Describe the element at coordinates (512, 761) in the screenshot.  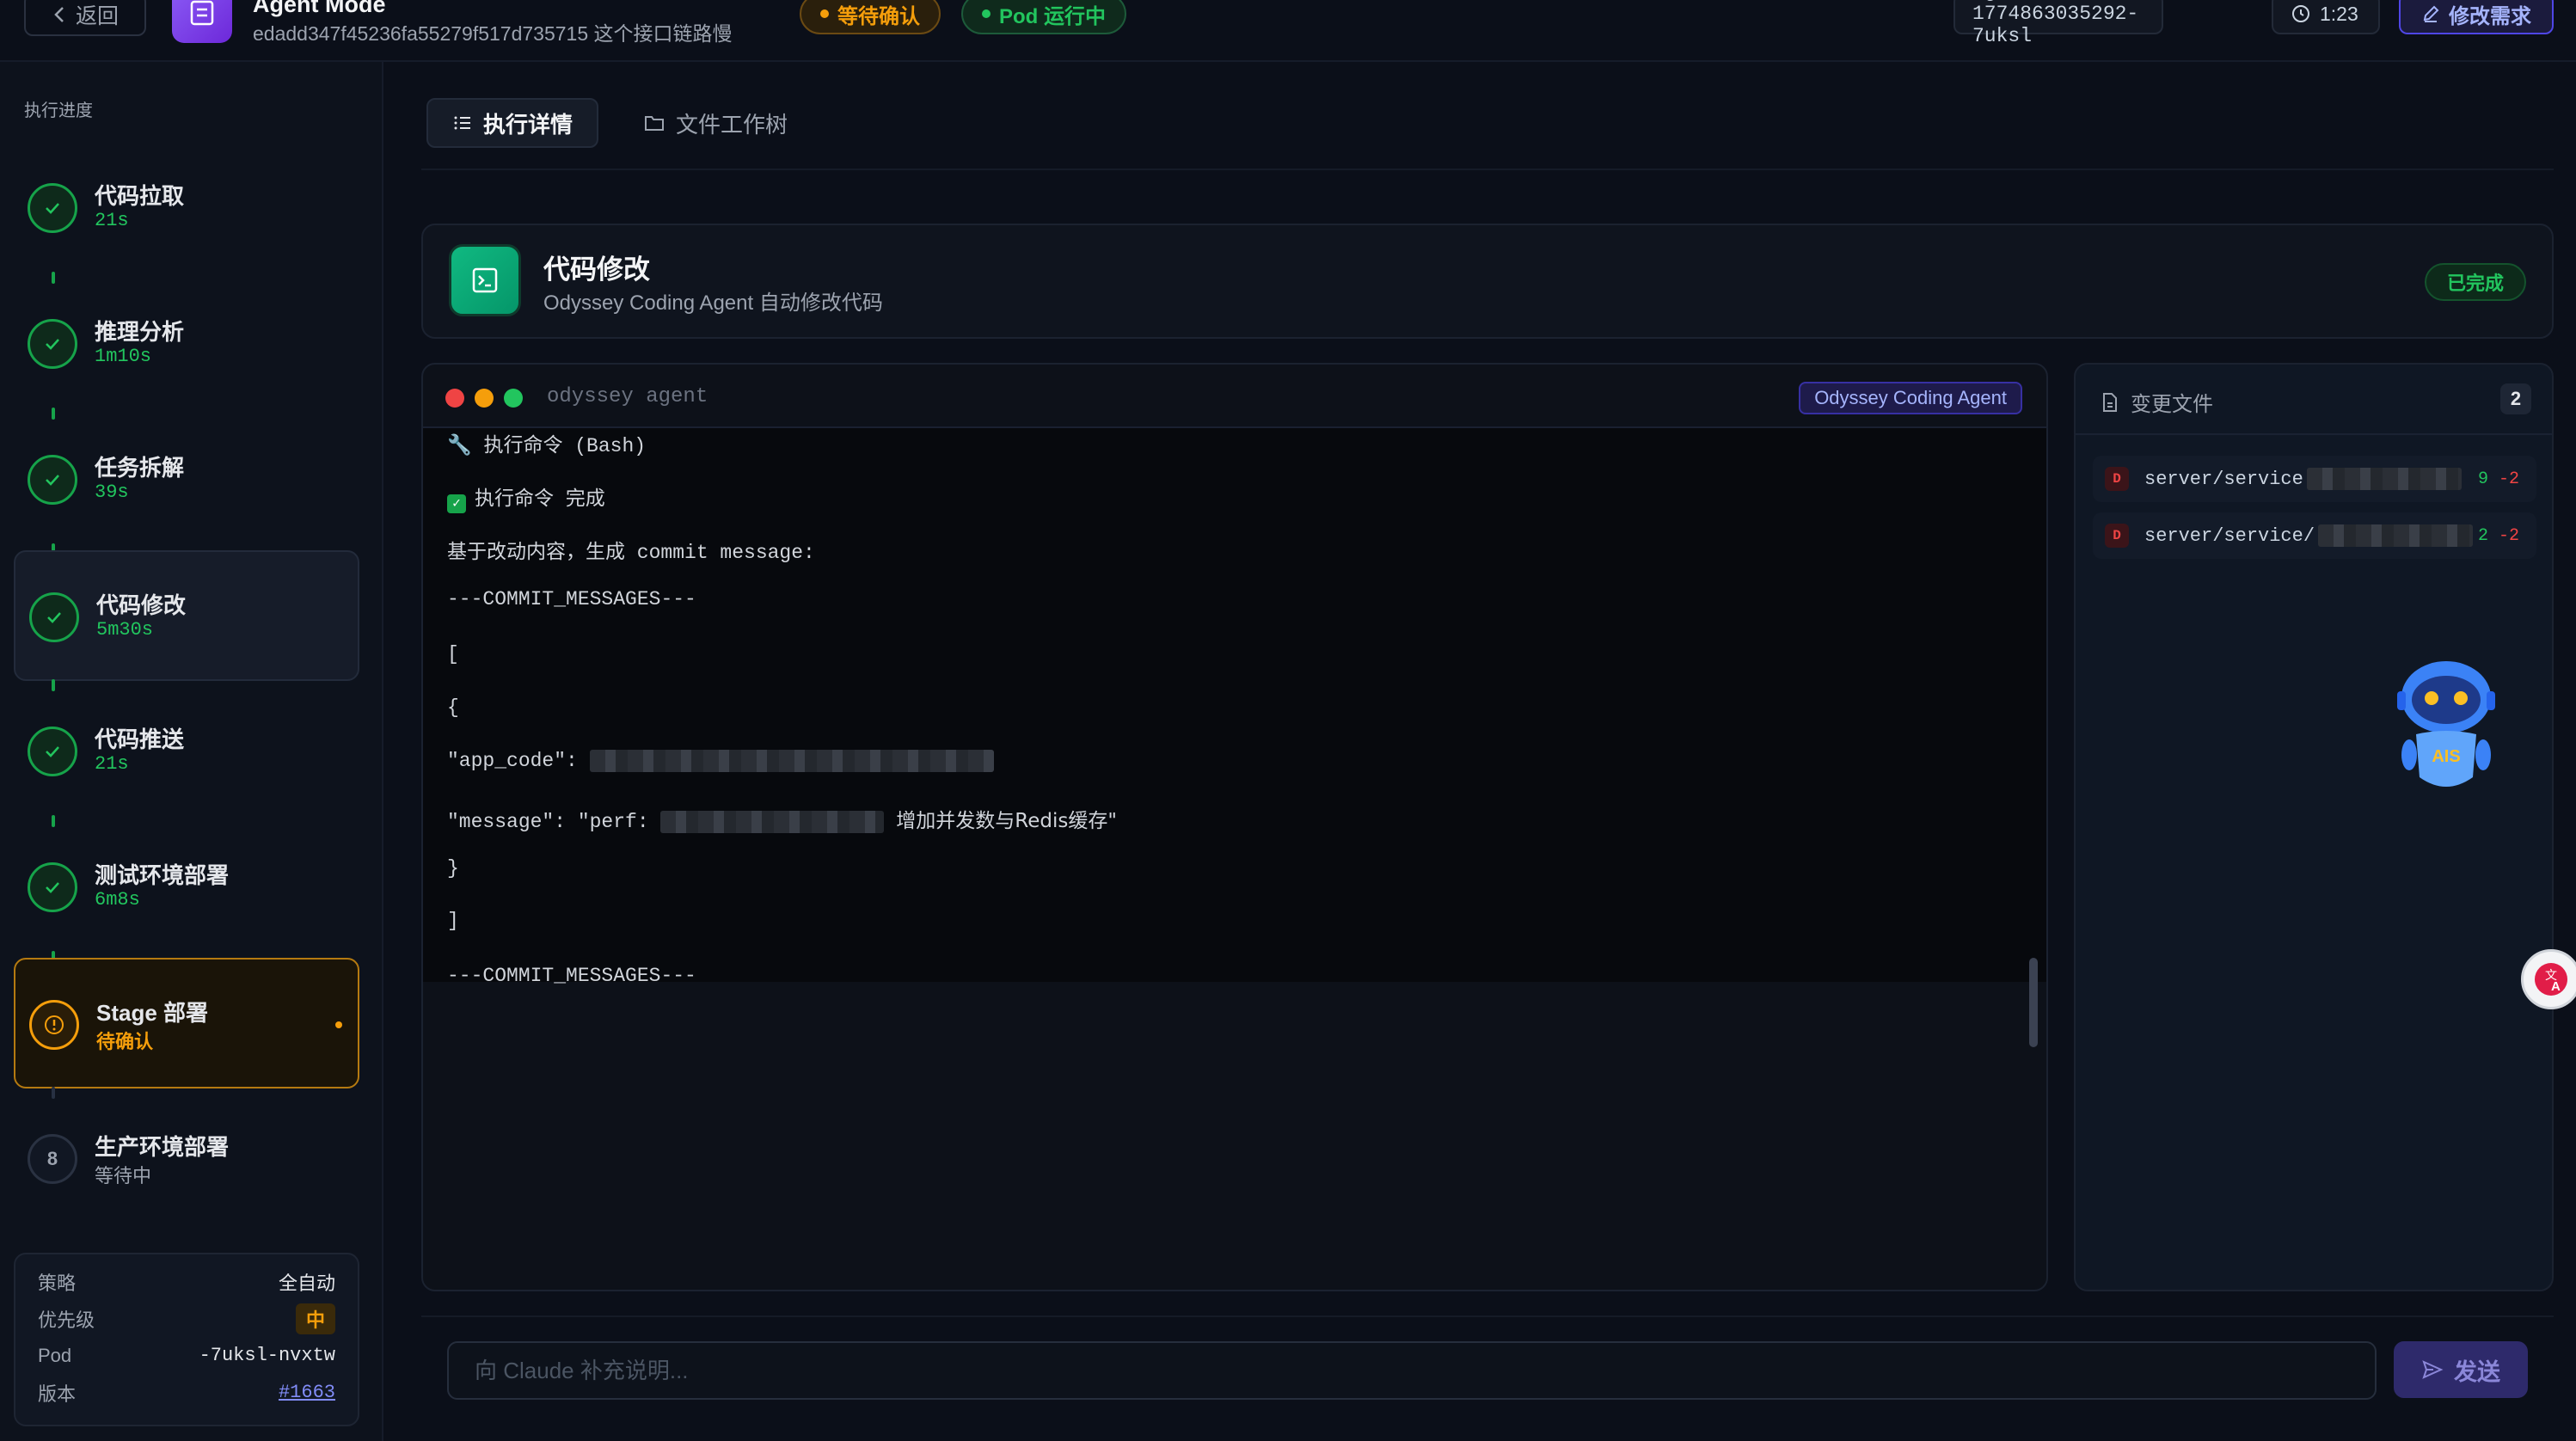
I see `output-text: "app_code":` at that location.